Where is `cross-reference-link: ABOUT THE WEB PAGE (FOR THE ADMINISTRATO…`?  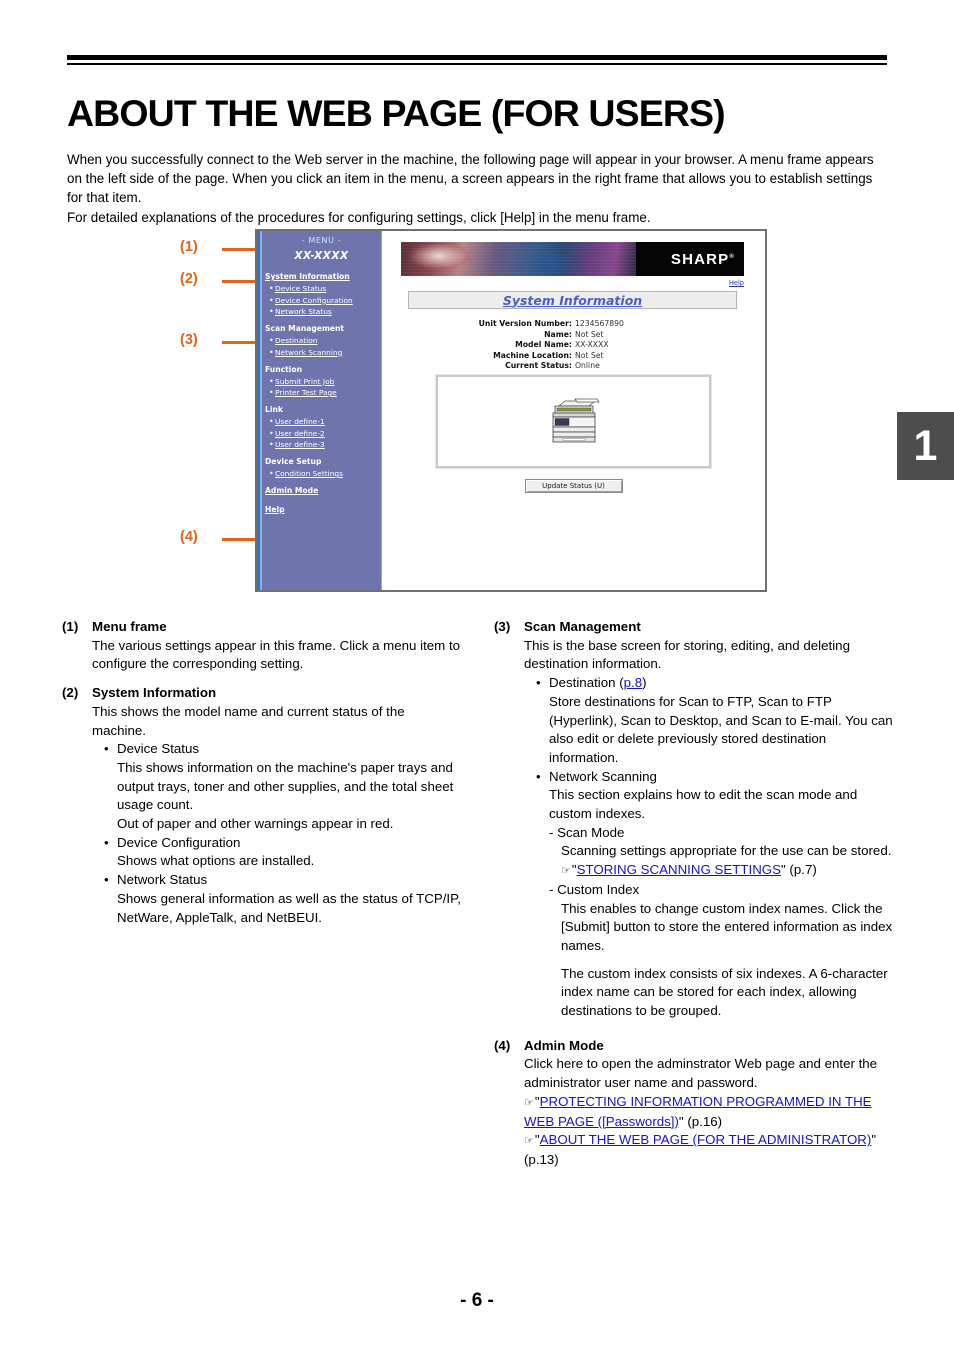
cross-reference-link: ABOUT THE WEB PAGE (FOR THE ADMINISTRATO… is located at coordinates (706, 1139).